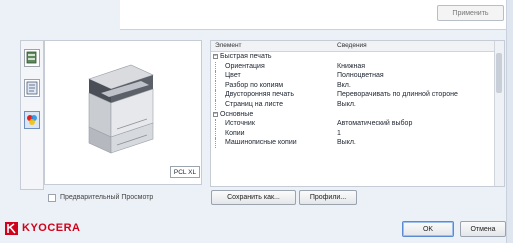  I want to click on table-row: Копии 1, so click(353, 133).